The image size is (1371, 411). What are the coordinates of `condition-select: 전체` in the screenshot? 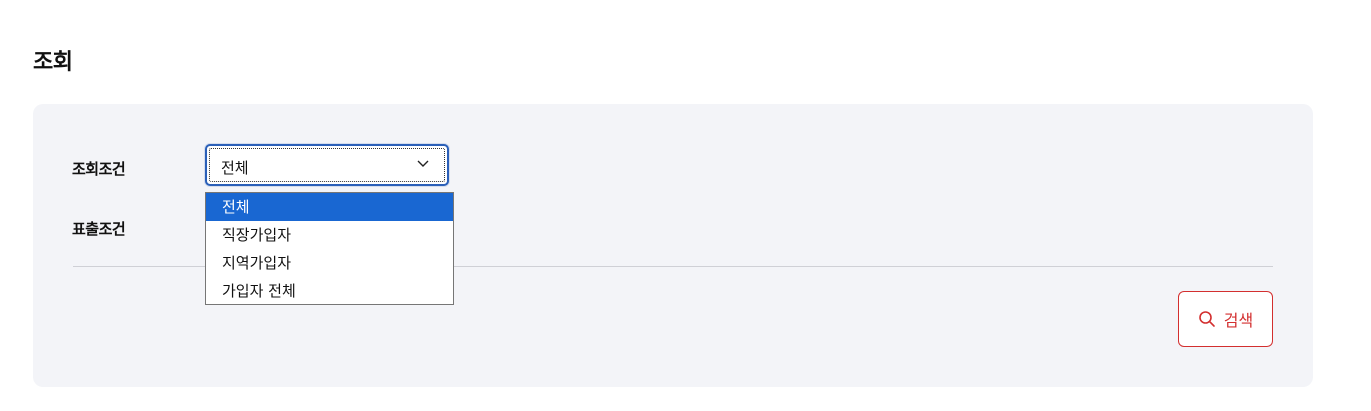 It's located at (327, 165).